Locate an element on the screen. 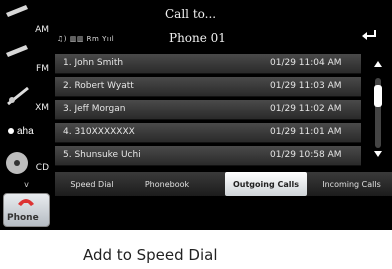 The width and height of the screenshot is (392, 269). tab-outgoing-calls: Outgoing Calls is located at coordinates (266, 184).